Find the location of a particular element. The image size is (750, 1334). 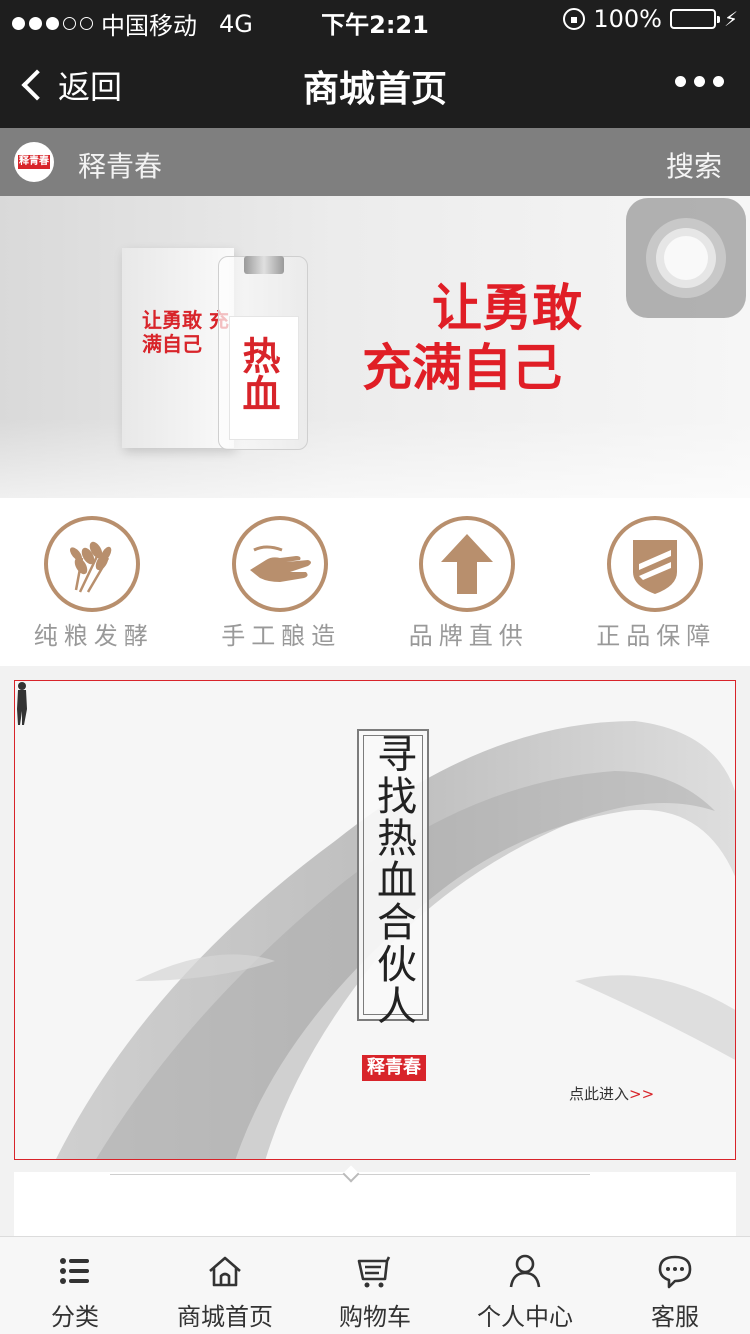

hand-icon is located at coordinates (279, 564).